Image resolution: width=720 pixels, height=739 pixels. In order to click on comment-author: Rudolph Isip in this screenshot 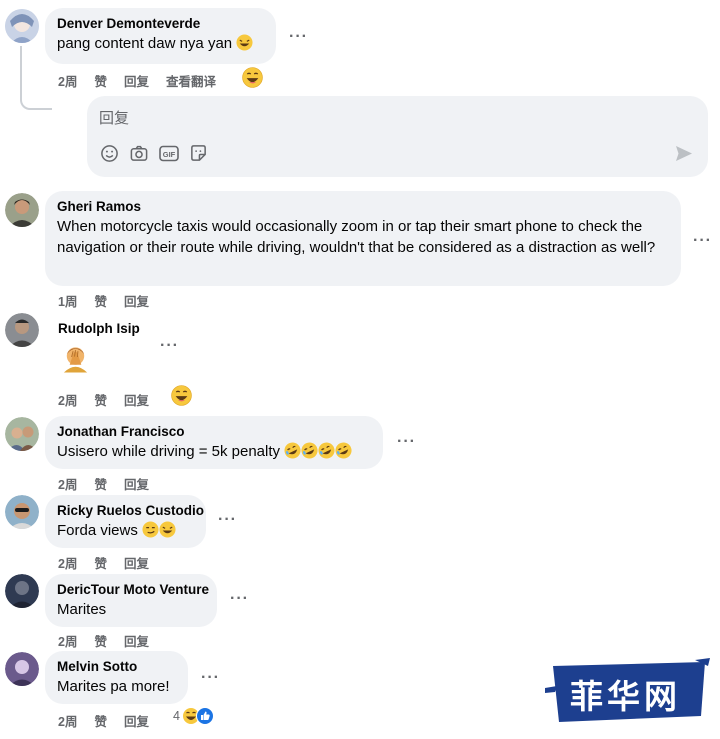, I will do `click(99, 329)`.